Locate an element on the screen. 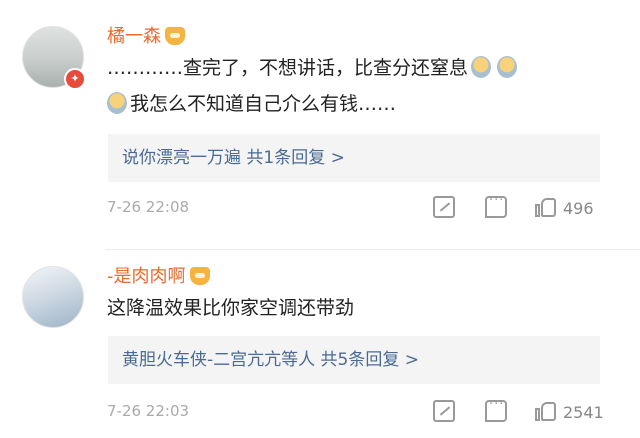  comment-meta: 7-26 22:03 2541 is located at coordinates (357, 411).